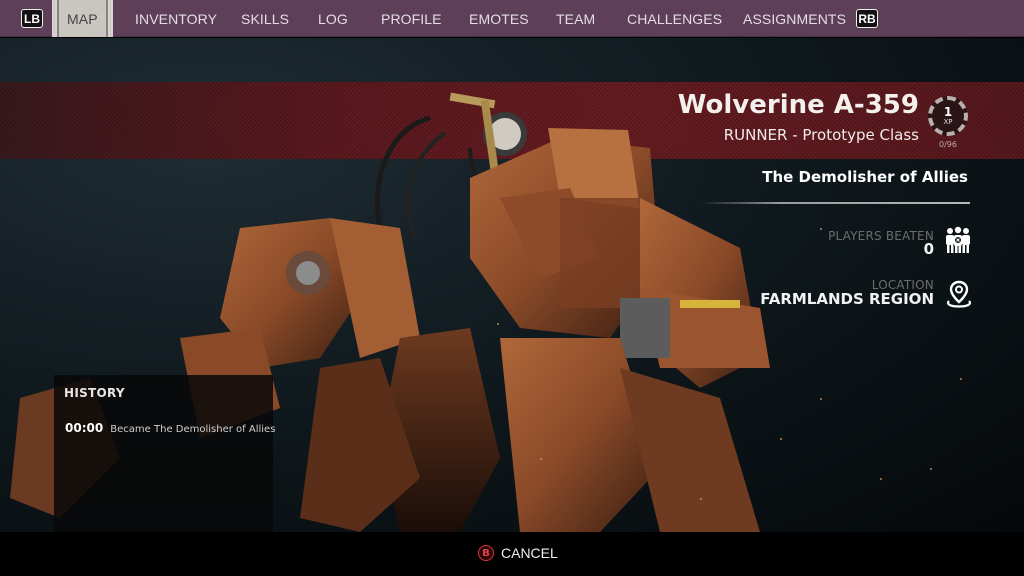 The height and width of the screenshot is (576, 1024). What do you see at coordinates (575, 18) in the screenshot?
I see `tab-team: TEAM` at bounding box center [575, 18].